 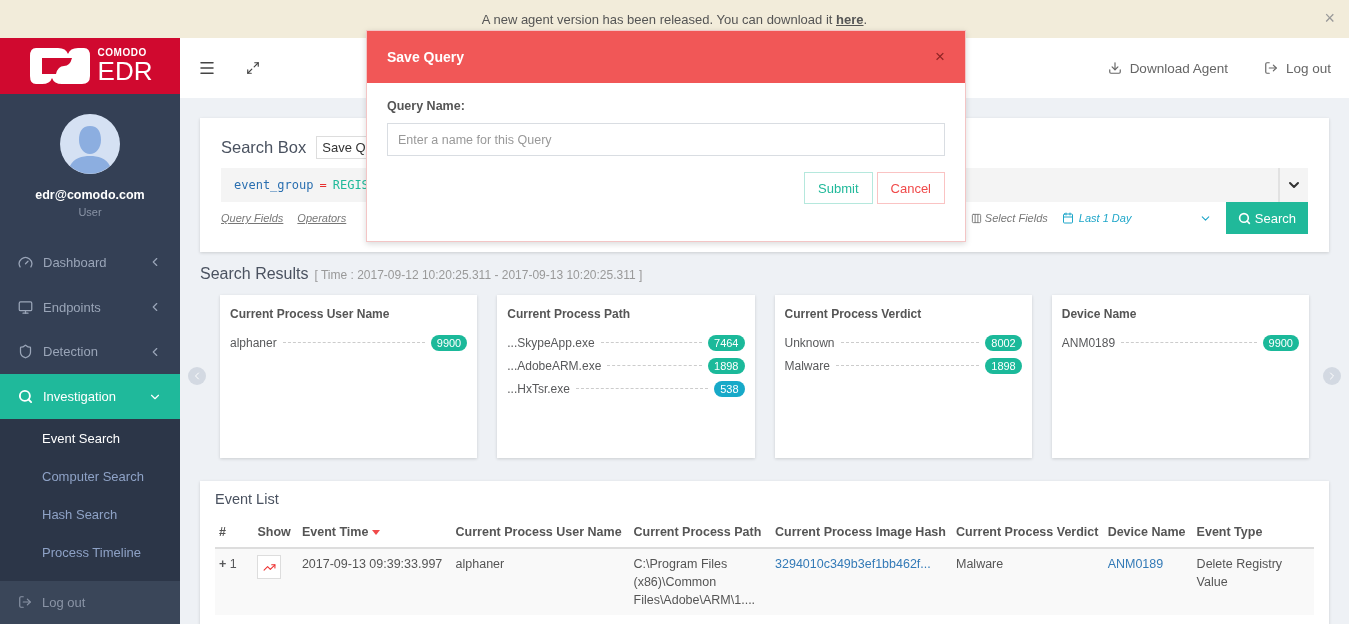 I want to click on result-label: ...SkypeApp.exe, so click(x=551, y=342).